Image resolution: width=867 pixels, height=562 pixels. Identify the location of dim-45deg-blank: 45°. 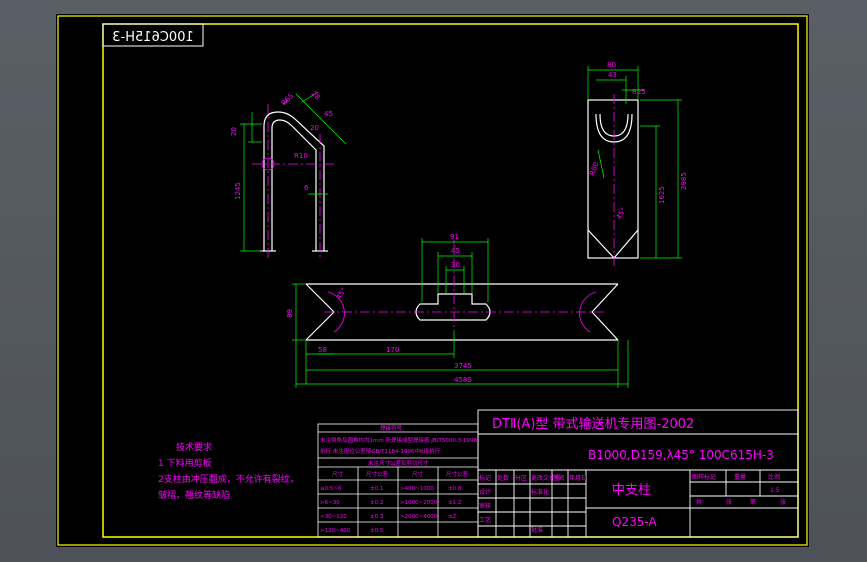
(341, 293).